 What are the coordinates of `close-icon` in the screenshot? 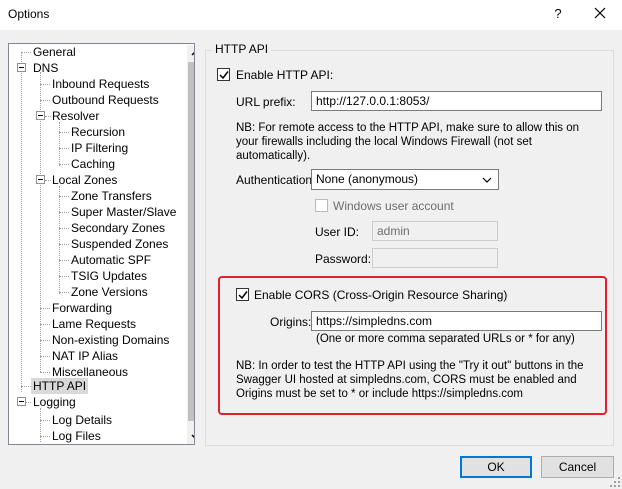 It's located at (600, 13).